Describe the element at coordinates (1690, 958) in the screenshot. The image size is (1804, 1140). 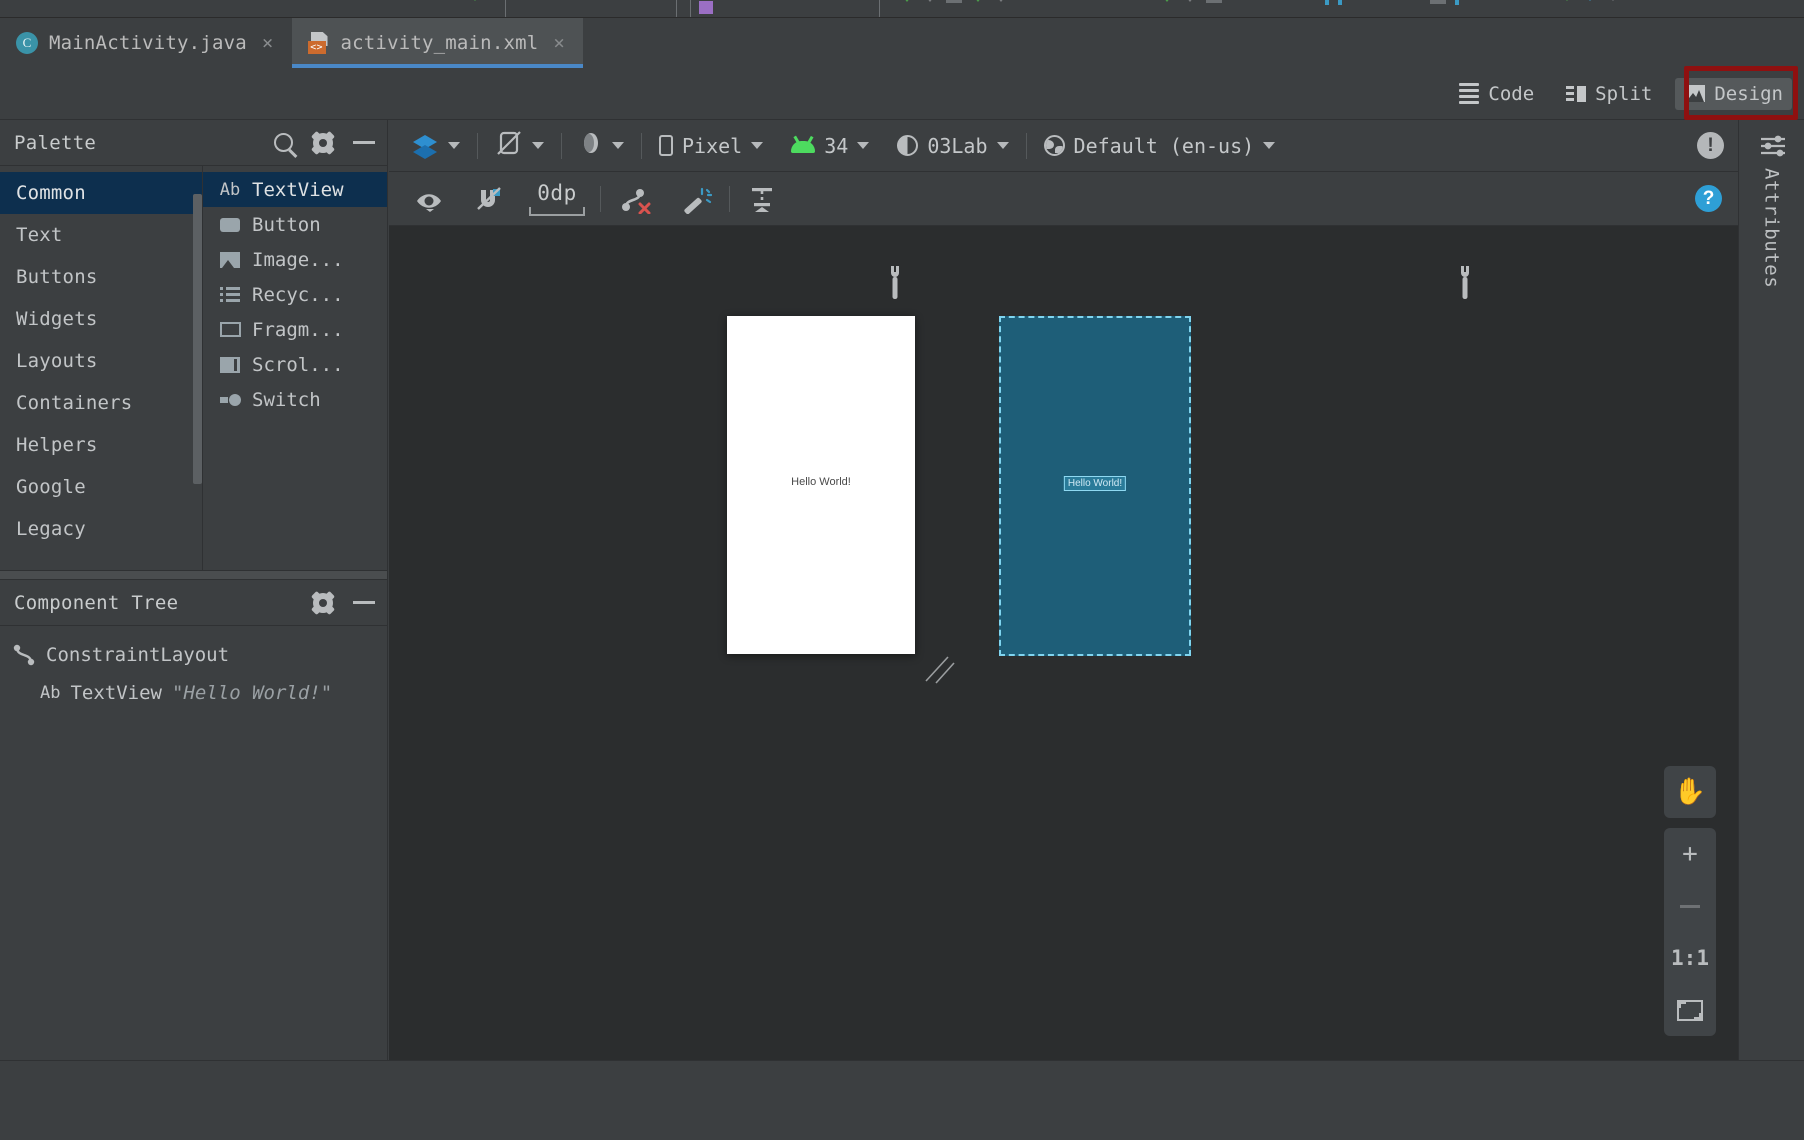
I see `actual-size-button: 1:1` at that location.